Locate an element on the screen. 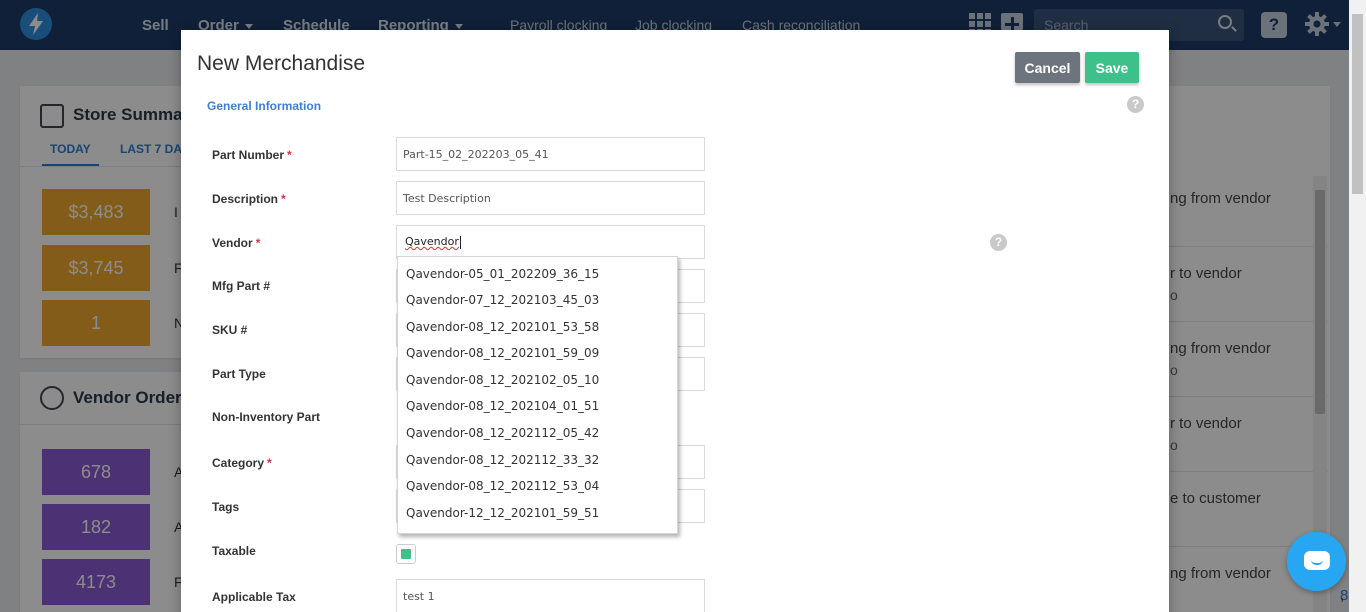 Image resolution: width=1366 pixels, height=612 pixels. vendor-input: Qavendor is located at coordinates (433, 242).